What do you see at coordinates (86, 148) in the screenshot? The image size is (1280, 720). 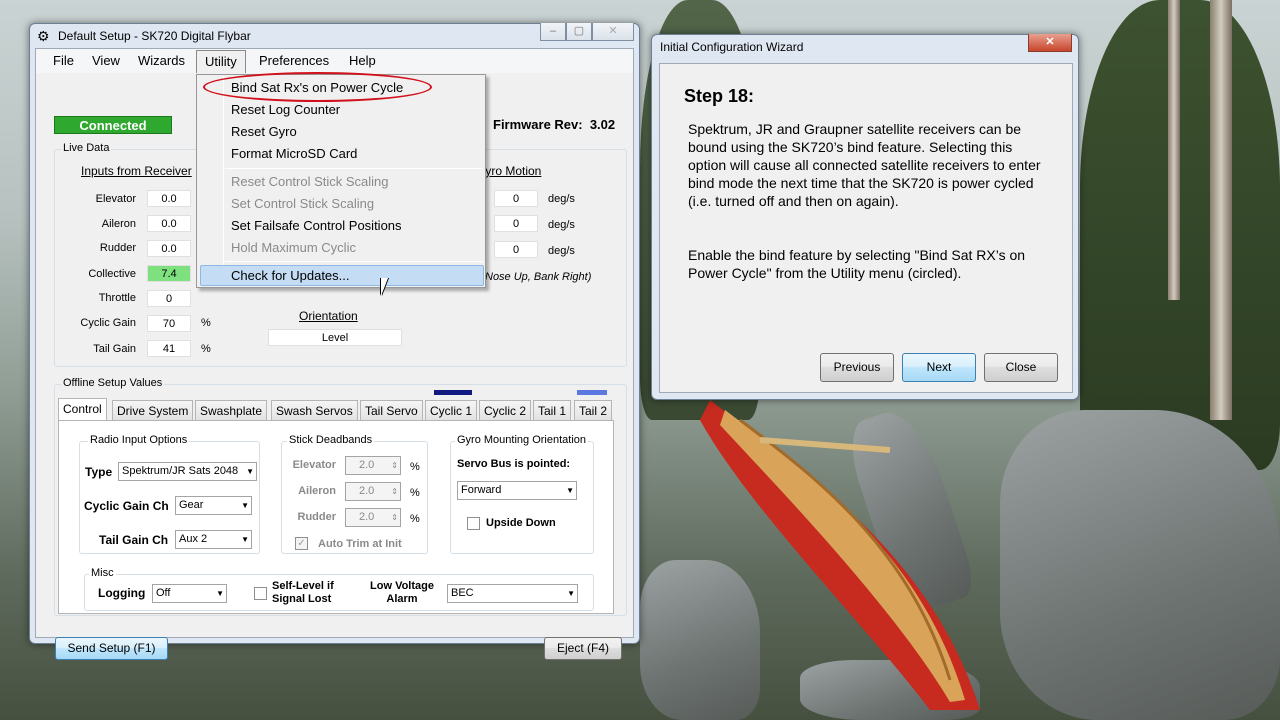 I see `live-data-label: Live Data` at bounding box center [86, 148].